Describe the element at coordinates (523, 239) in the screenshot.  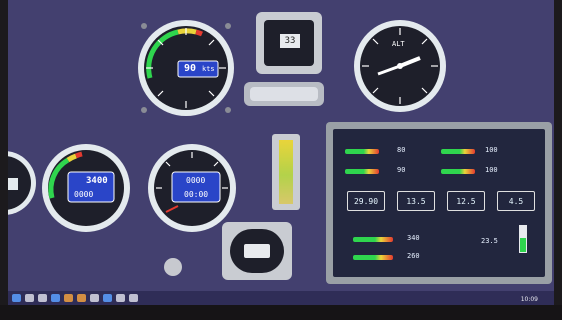
I see `eis-vertical-indicator` at that location.